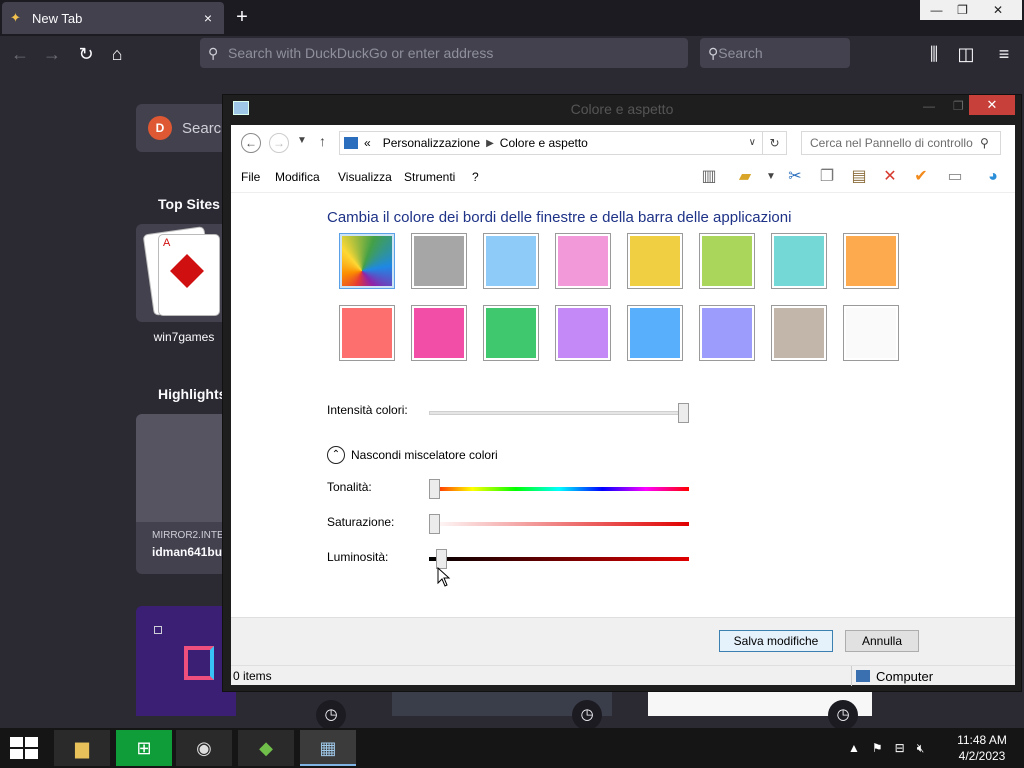  Describe the element at coordinates (242, 18) in the screenshot. I see `new-tab-button: +` at that location.